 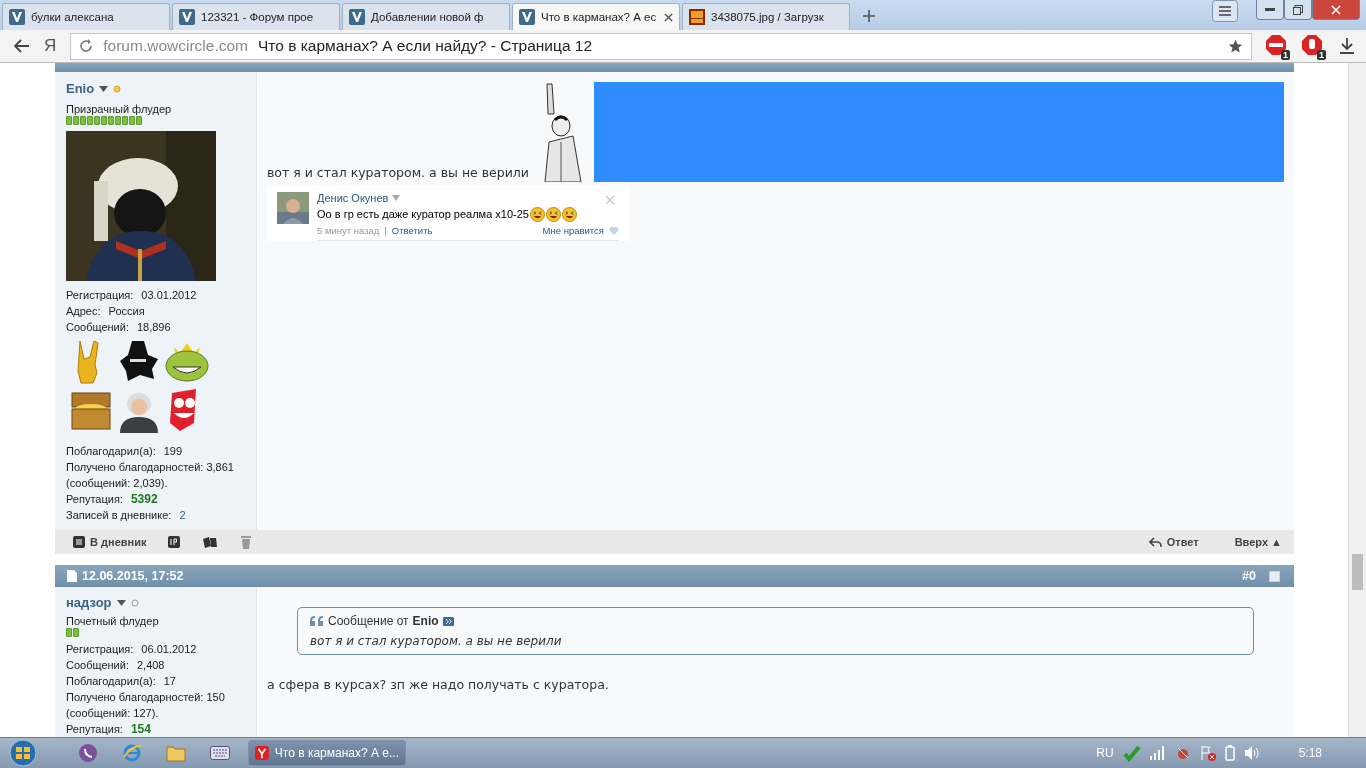 What do you see at coordinates (573, 230) in the screenshot?
I see `like-link: Мне нравится` at bounding box center [573, 230].